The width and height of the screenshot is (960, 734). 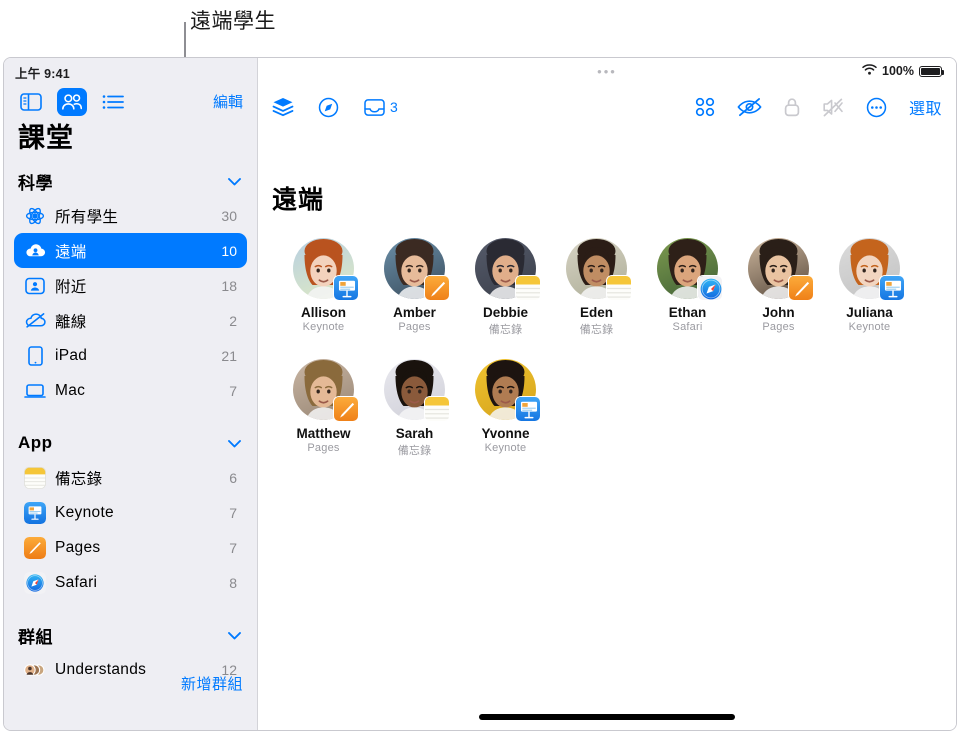 I want to click on list-view-button, so click(x=113, y=102).